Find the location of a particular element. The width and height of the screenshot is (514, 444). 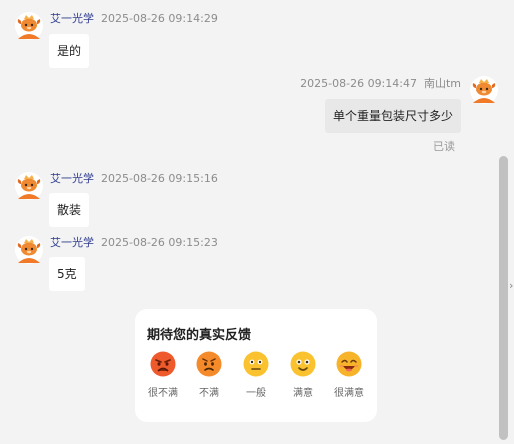

frowning-face-icon is located at coordinates (209, 364).